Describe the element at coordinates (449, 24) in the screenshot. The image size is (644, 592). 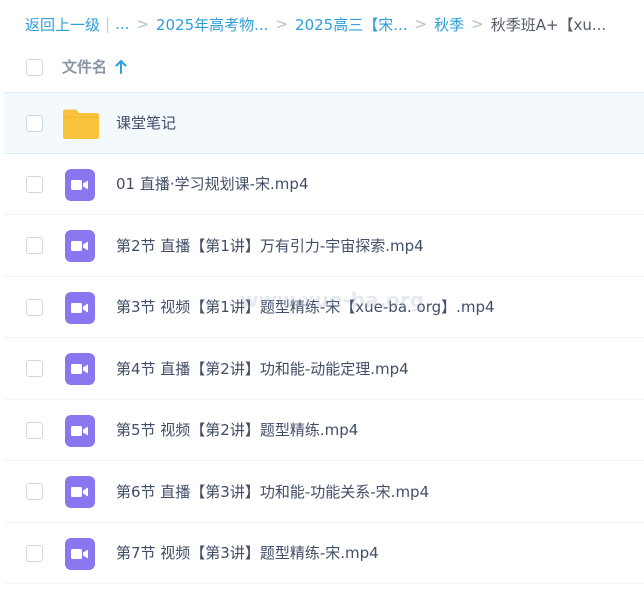
I see `breadcrumb-item: 秋季` at that location.